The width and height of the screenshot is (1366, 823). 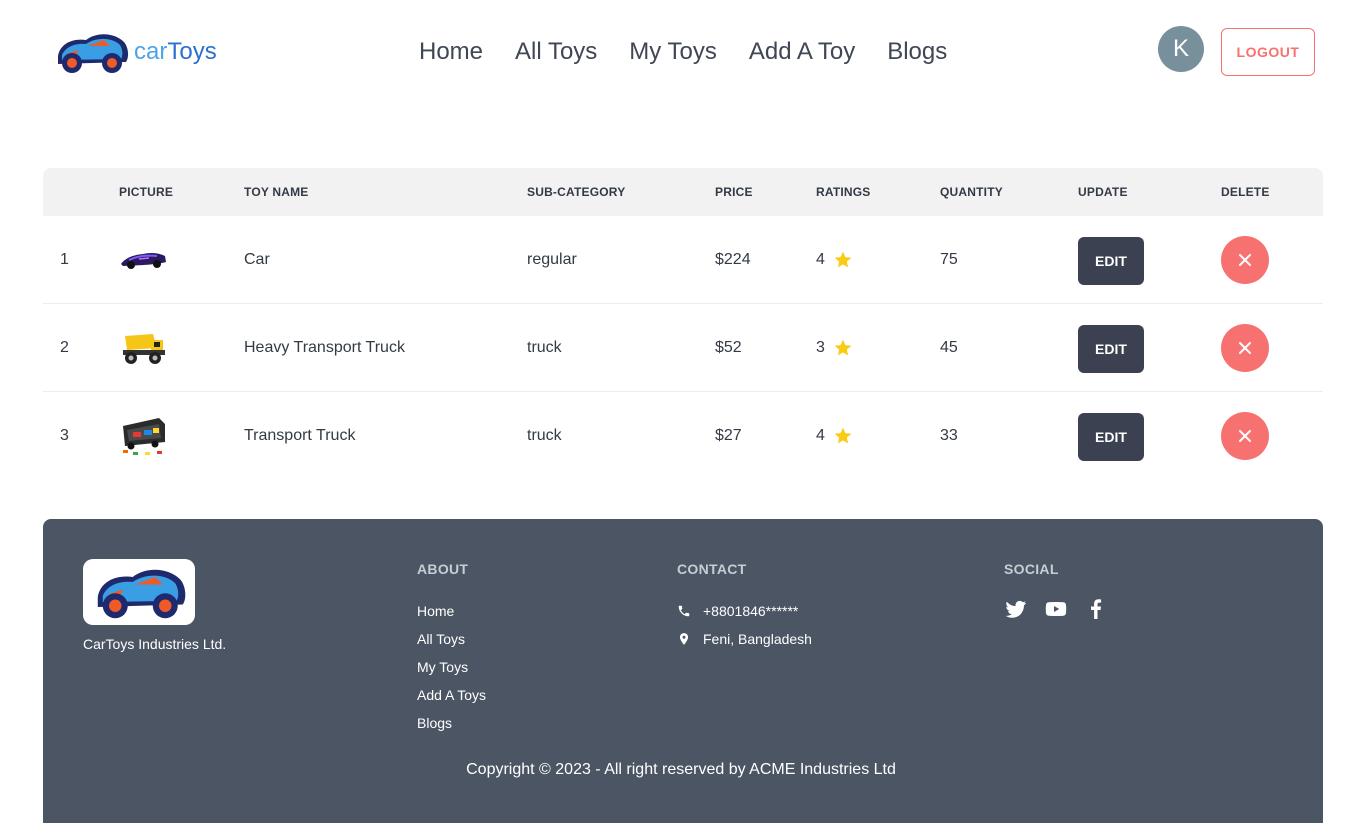 I want to click on header-toy-name: TOY NAME, so click(x=276, y=192).